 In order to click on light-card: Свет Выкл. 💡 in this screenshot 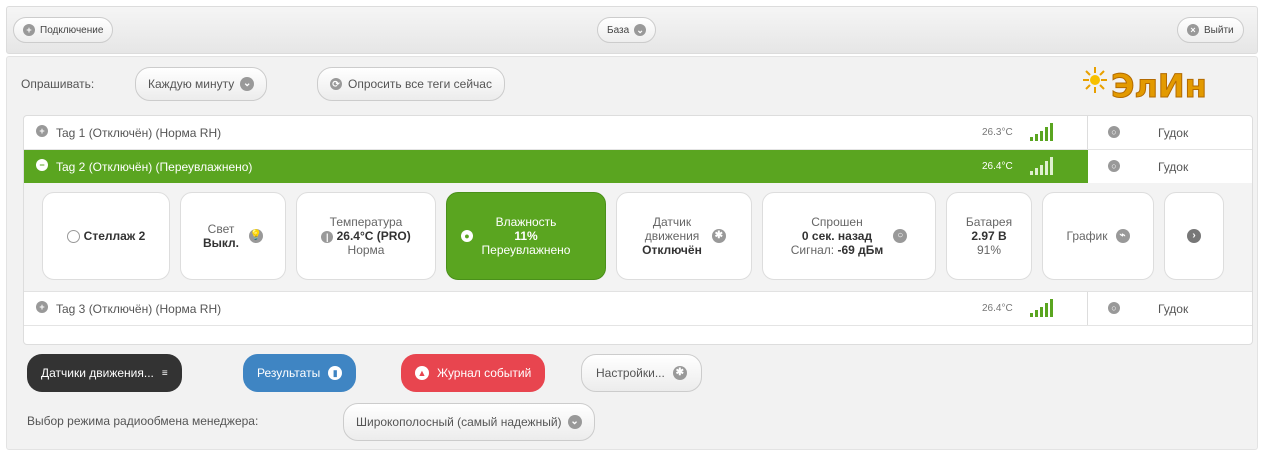, I will do `click(233, 236)`.